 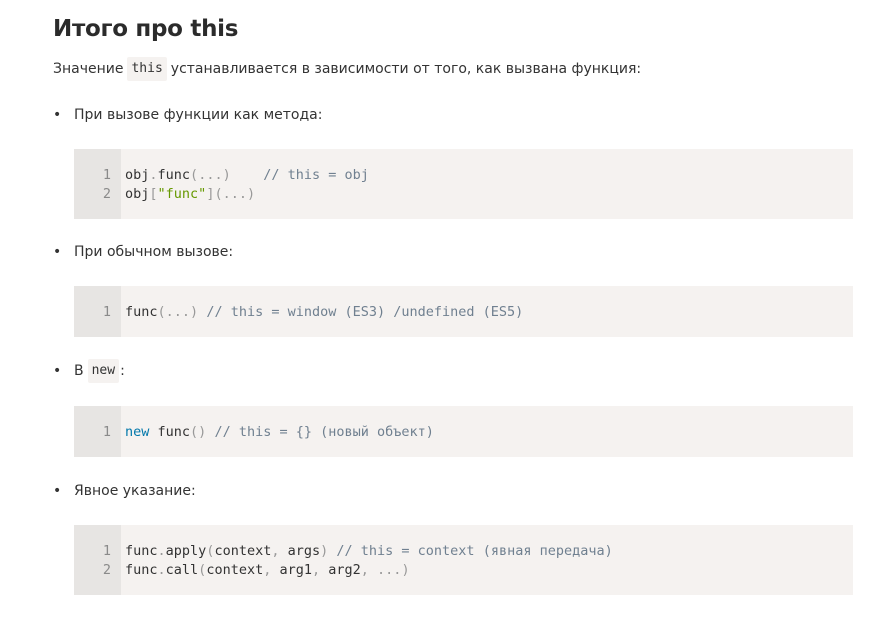 I want to click on code-line: func.call(context, arg1, arg2, ...), so click(x=369, y=570).